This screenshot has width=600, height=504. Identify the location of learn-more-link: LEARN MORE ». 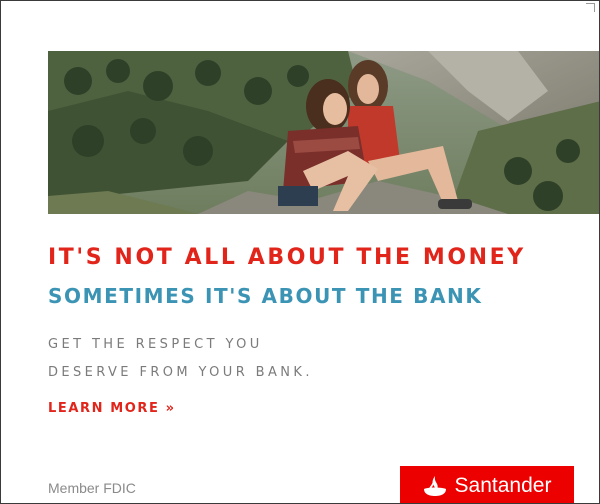
(112, 408).